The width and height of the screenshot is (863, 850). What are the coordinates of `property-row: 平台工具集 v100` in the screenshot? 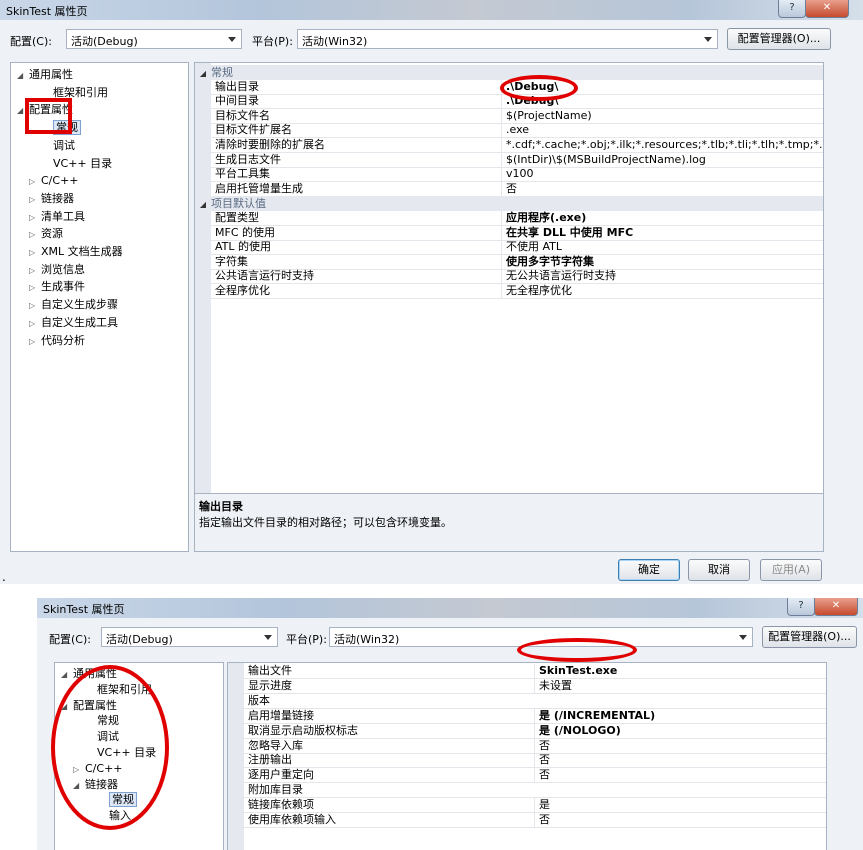 It's located at (517, 175).